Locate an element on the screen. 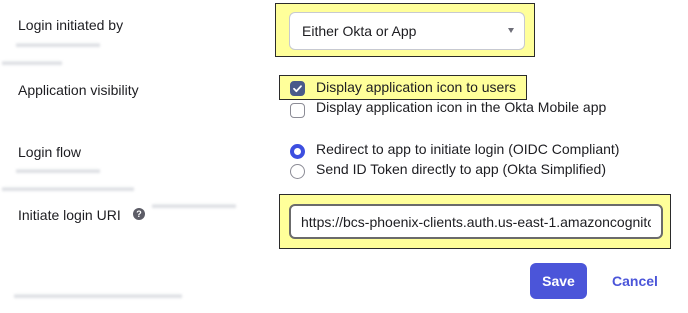  save-button: Save is located at coordinates (558, 281).